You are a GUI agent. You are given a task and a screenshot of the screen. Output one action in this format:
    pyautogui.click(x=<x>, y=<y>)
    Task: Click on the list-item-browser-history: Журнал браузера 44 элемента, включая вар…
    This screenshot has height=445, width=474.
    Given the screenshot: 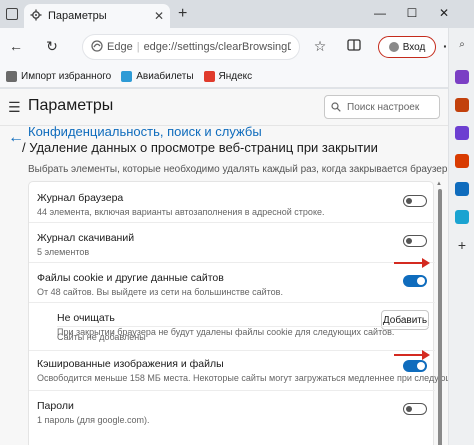 What is the action you would take?
    pyautogui.click(x=232, y=202)
    